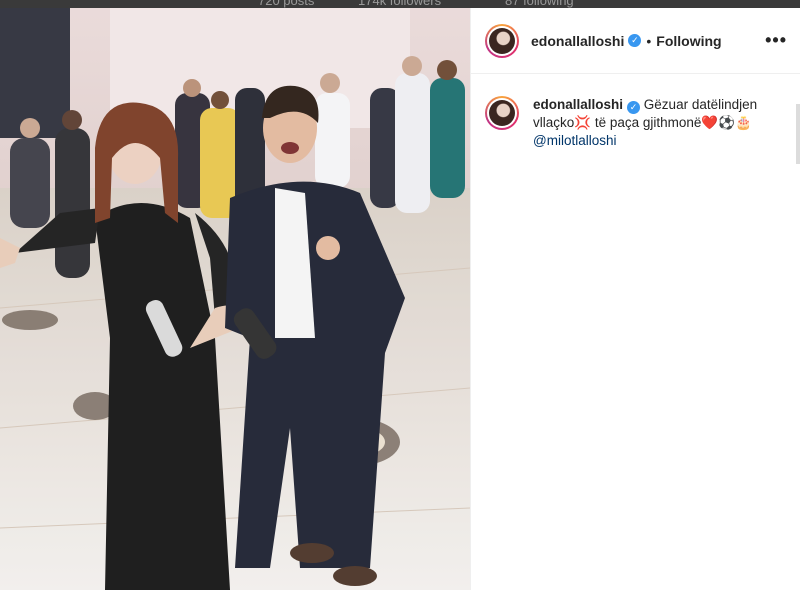 The image size is (800, 590). I want to click on verified-badge-icon: ✓, so click(635, 40).